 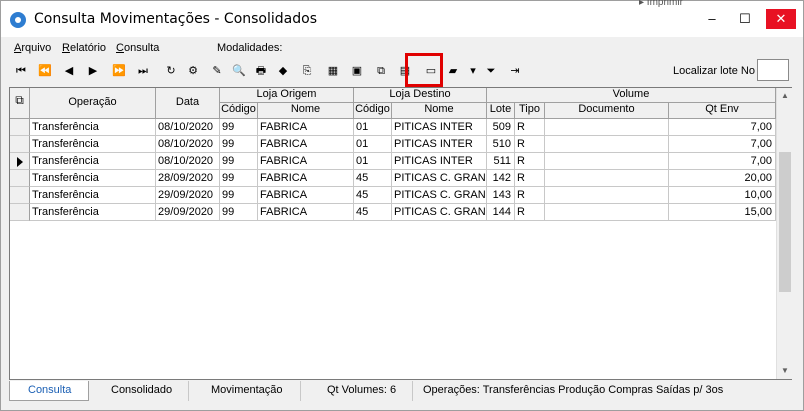 What do you see at coordinates (119, 71) in the screenshot?
I see `toolbar-button-next-page: ⏩` at bounding box center [119, 71].